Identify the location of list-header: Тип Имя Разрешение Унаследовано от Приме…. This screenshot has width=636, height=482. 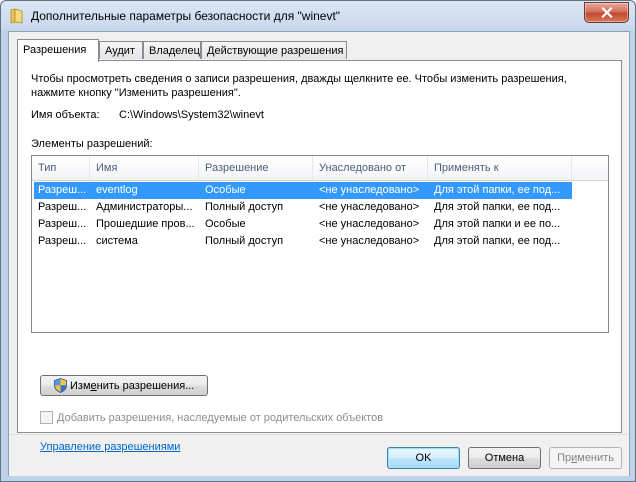
(320, 168).